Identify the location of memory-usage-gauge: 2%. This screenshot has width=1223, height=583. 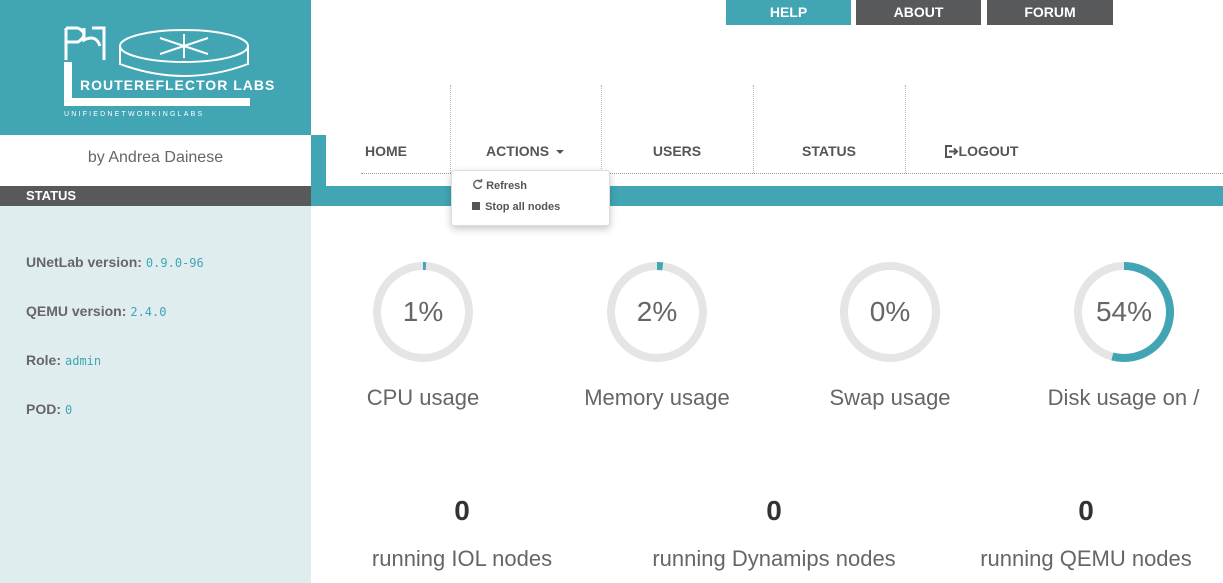
(657, 312).